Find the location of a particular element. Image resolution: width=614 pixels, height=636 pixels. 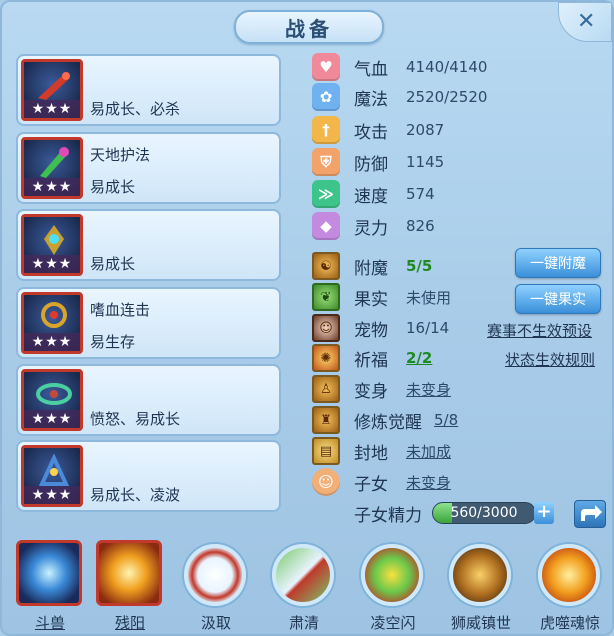

stat-row-hp: ♥ 气血 4140/4140 is located at coordinates (399, 67).